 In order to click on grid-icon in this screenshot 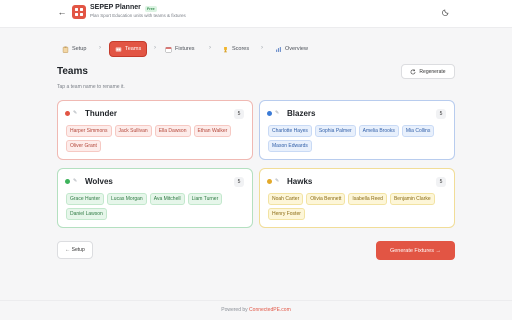, I will do `click(79, 12)`.